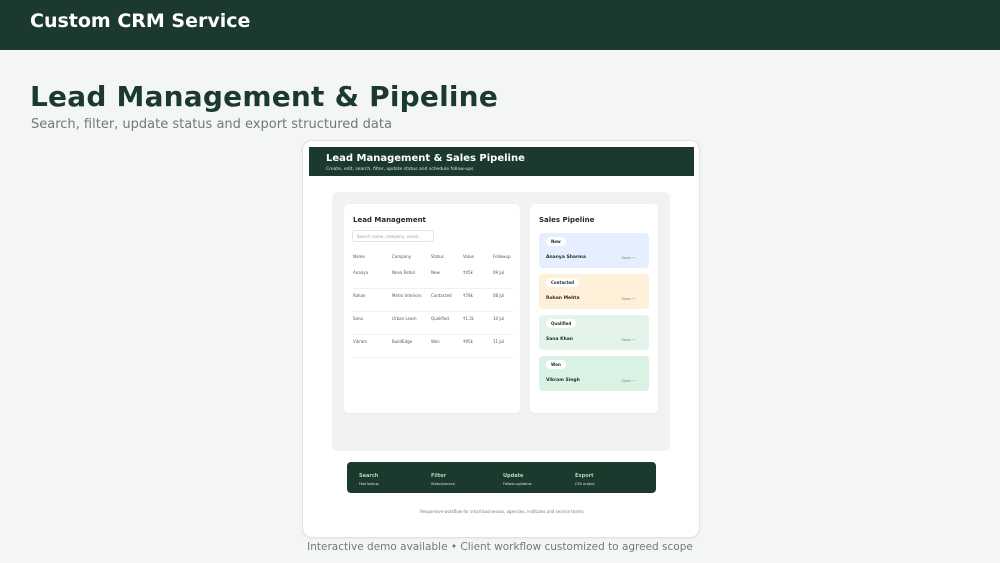 This screenshot has width=1000, height=563. What do you see at coordinates (563, 380) in the screenshot?
I see `stage-lead-name: Vikram Singh` at bounding box center [563, 380].